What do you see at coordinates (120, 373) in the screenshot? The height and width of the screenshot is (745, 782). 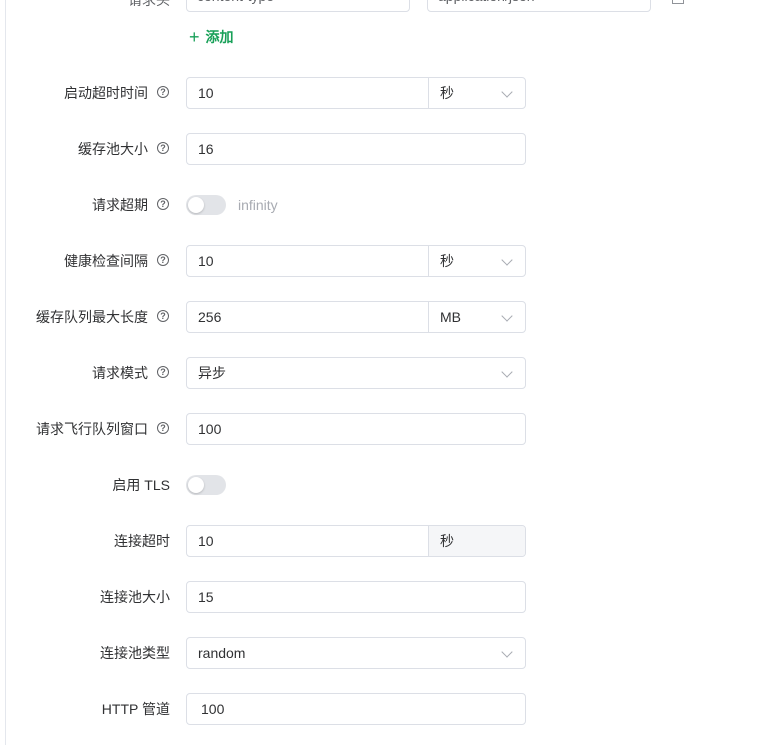 I see `field-label: 请求模式` at bounding box center [120, 373].